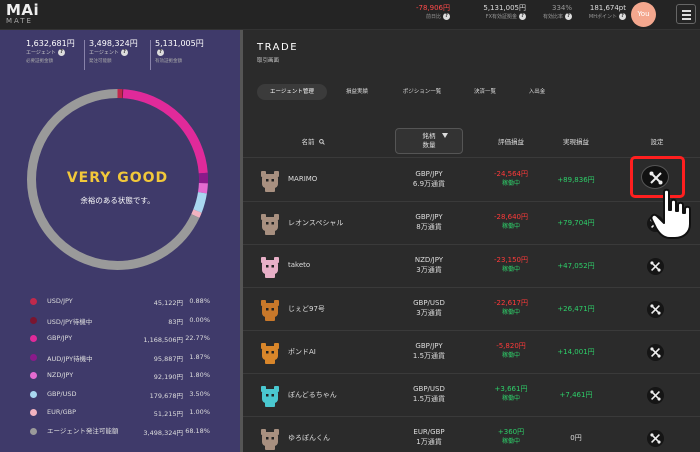 This screenshot has height=452, width=700. What do you see at coordinates (62, 393) in the screenshot?
I see `legend-name: GBP/USD` at bounding box center [62, 393].